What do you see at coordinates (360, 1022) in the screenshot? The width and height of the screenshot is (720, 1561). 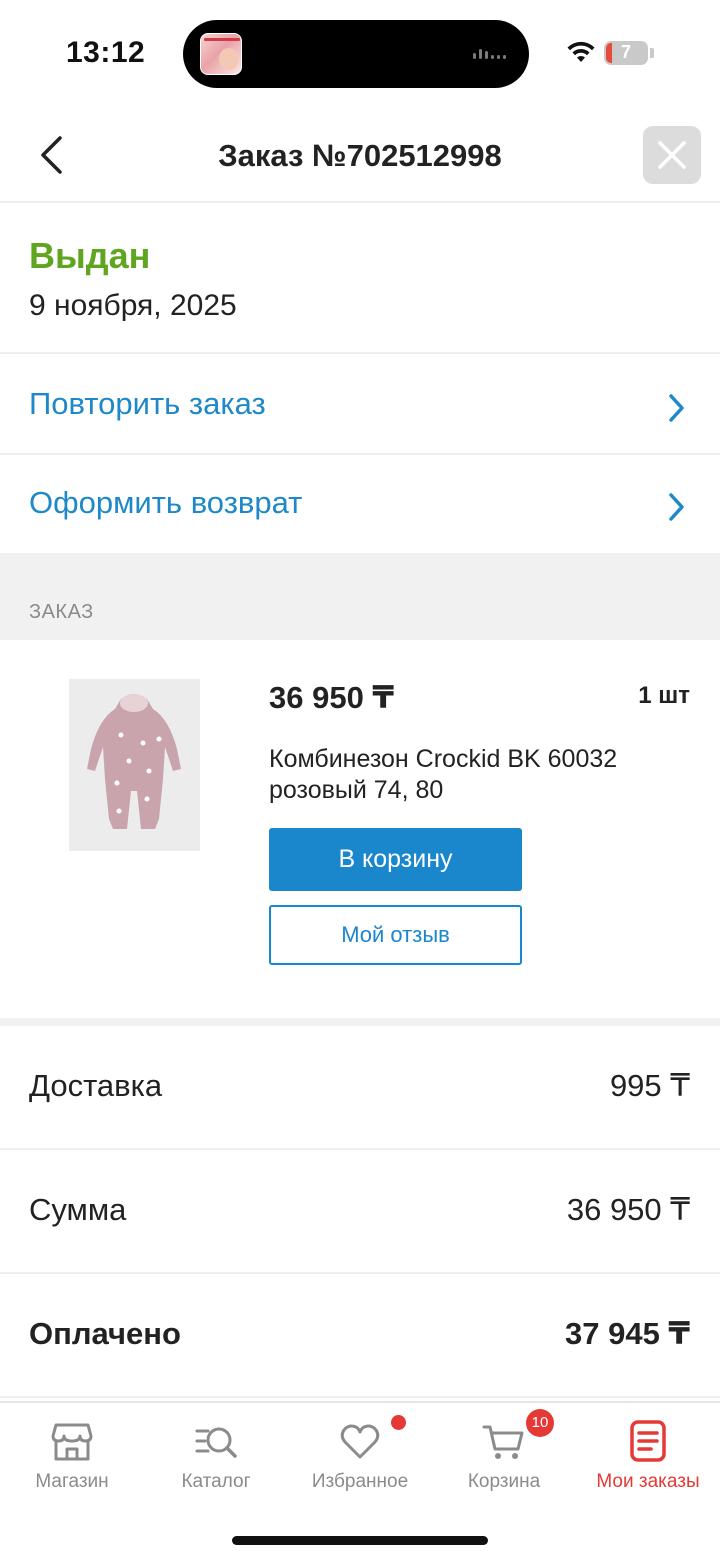 I see `divider` at bounding box center [360, 1022].